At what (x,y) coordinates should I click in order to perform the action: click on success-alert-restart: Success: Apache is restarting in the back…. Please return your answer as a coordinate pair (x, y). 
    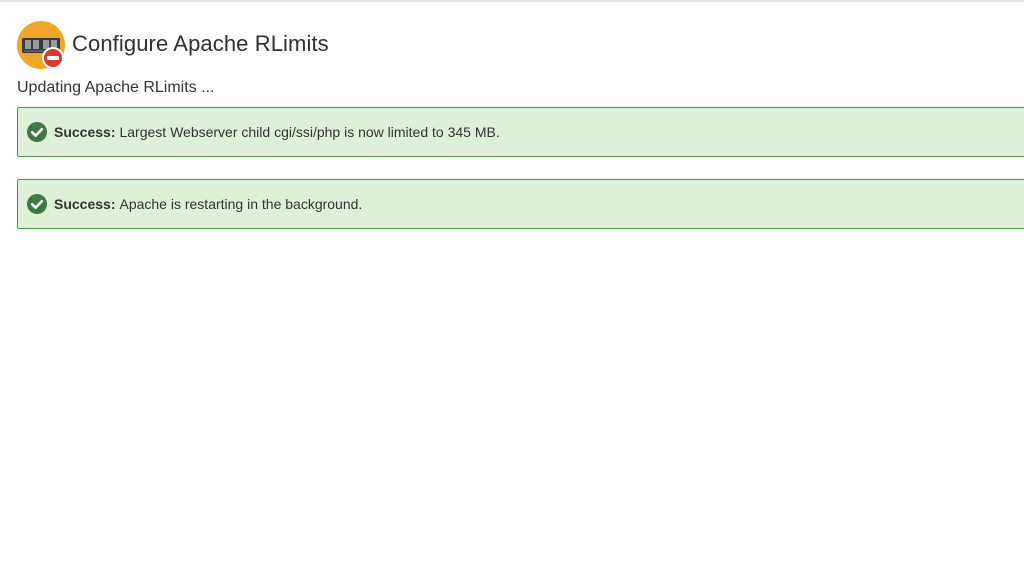
    Looking at the image, I should click on (520, 204).